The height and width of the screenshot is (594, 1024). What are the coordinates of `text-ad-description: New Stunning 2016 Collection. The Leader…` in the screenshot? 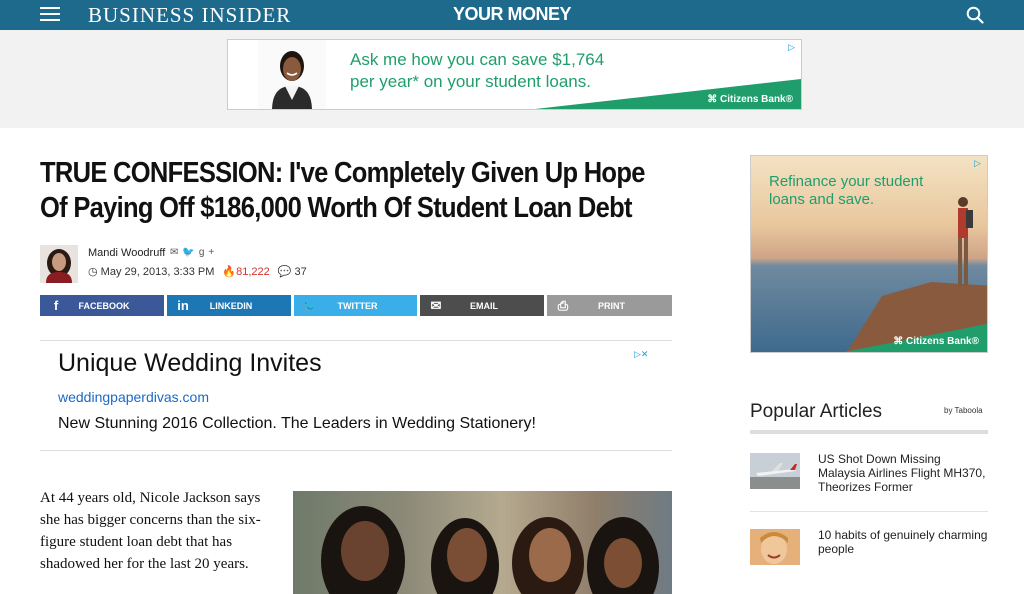 It's located at (297, 423).